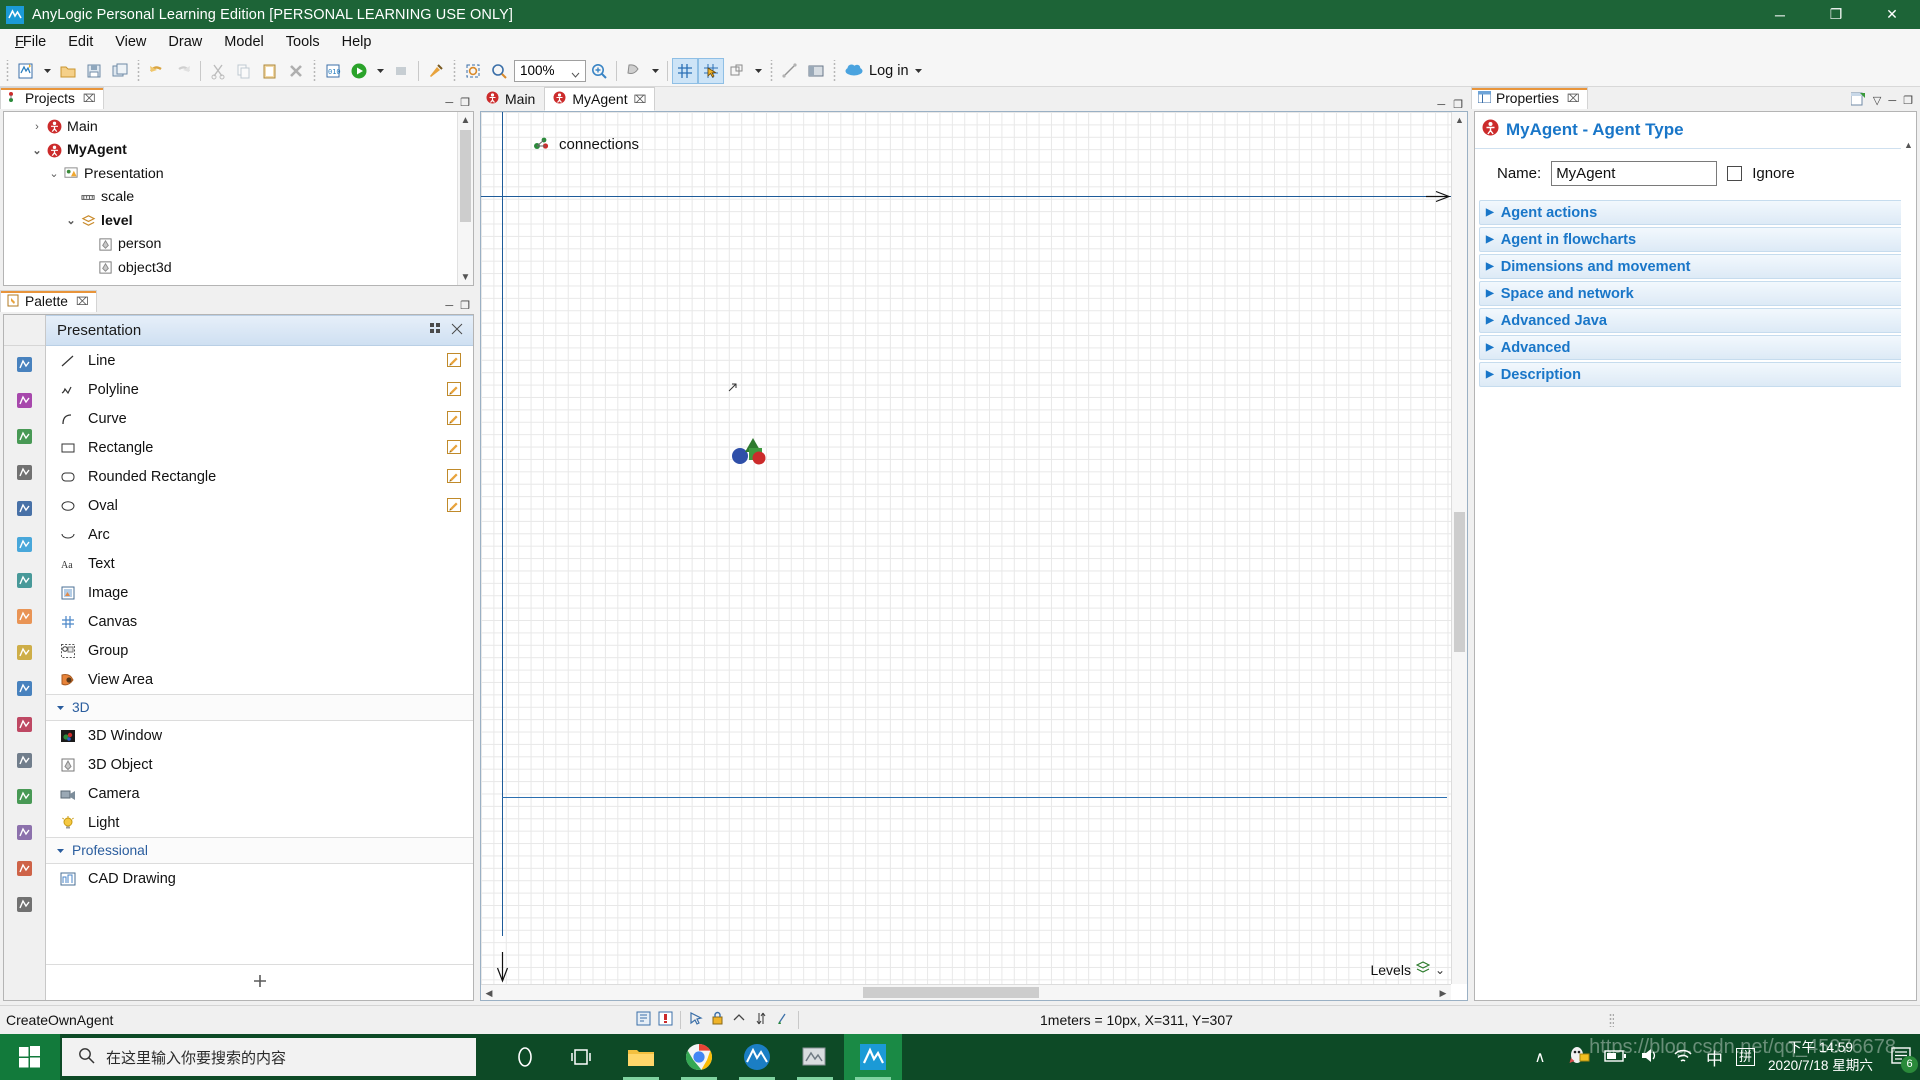 The image size is (1920, 1080). I want to click on cortana-icon, so click(525, 1057).